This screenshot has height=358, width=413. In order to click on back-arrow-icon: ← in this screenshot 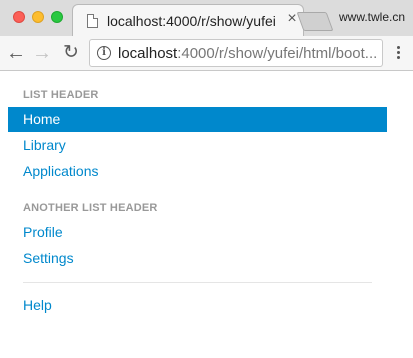, I will do `click(16, 53)`.